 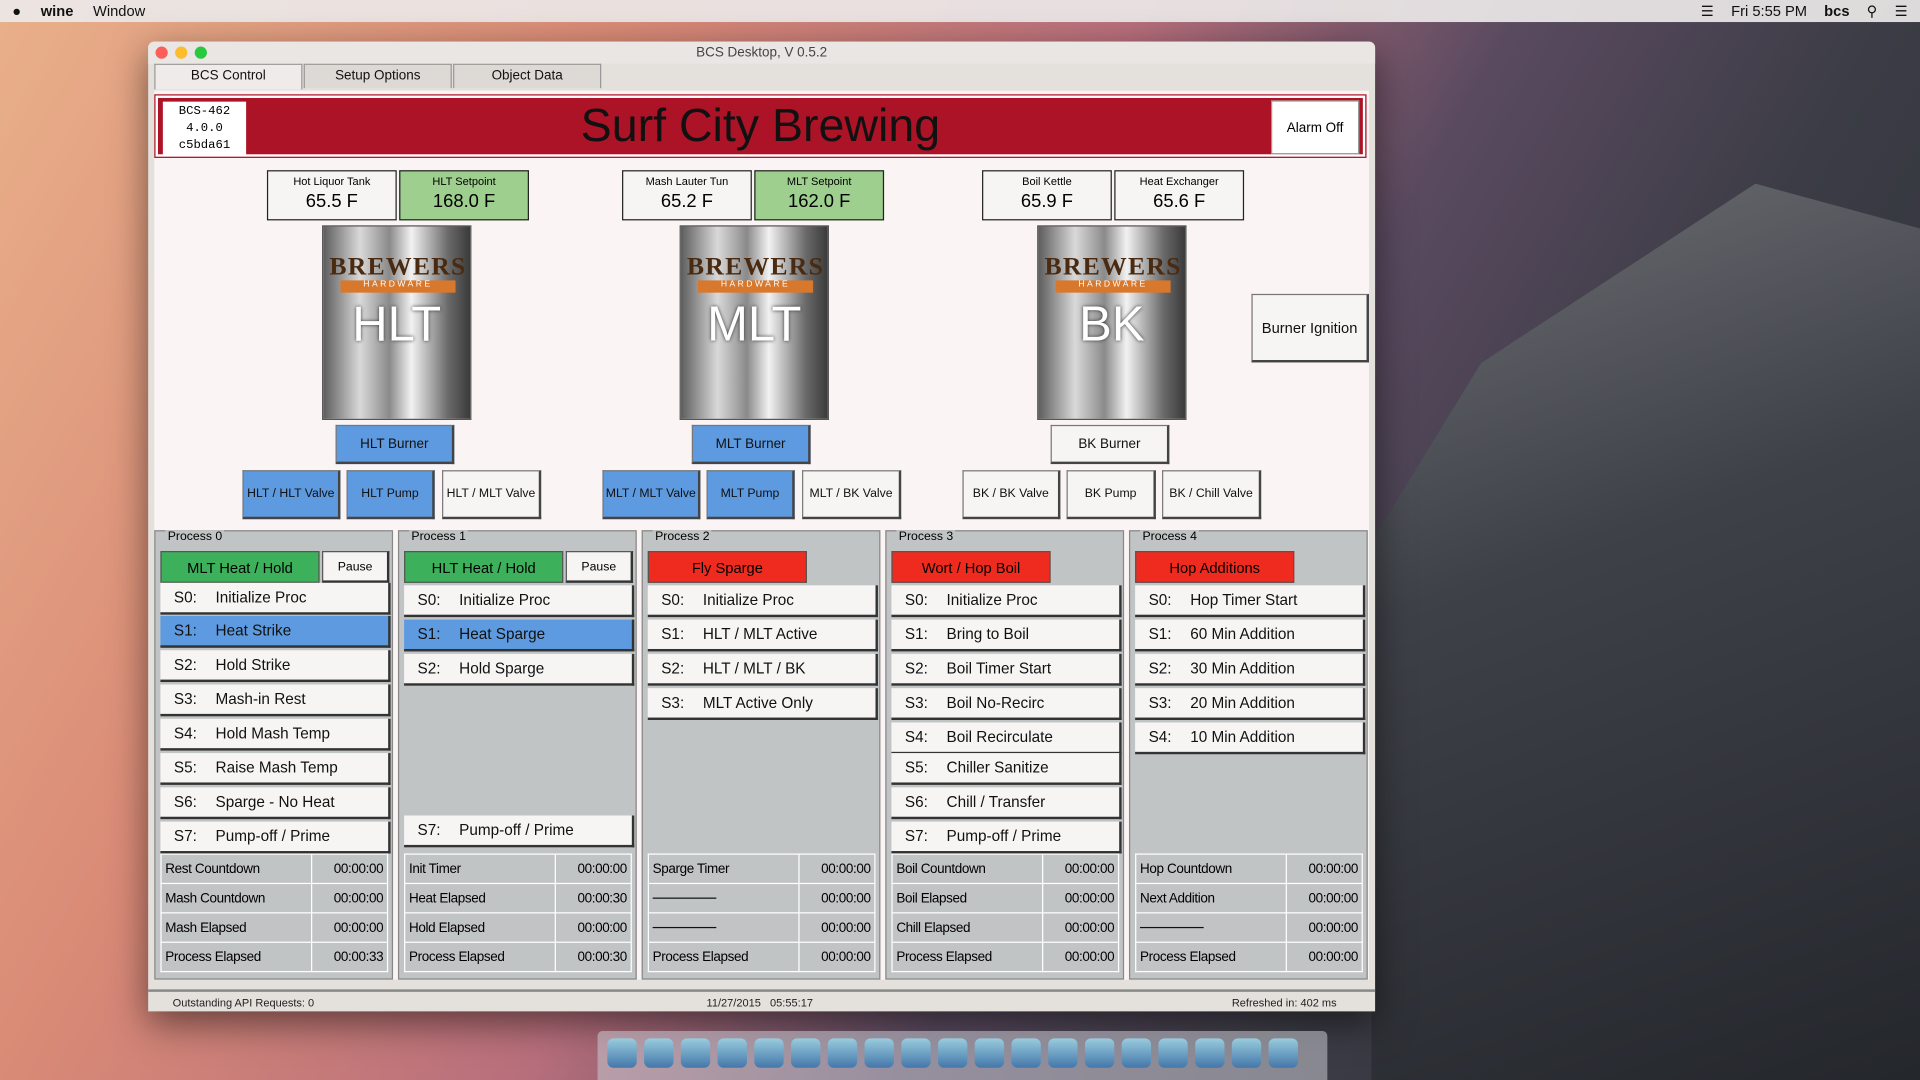 What do you see at coordinates (806, 1053) in the screenshot?
I see `calendar-icon` at bounding box center [806, 1053].